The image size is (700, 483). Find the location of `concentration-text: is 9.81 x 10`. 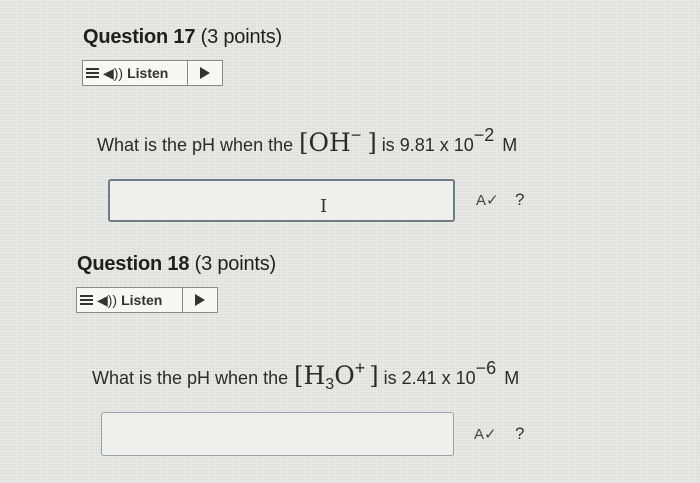

concentration-text: is 9.81 x 10 is located at coordinates (427, 145).